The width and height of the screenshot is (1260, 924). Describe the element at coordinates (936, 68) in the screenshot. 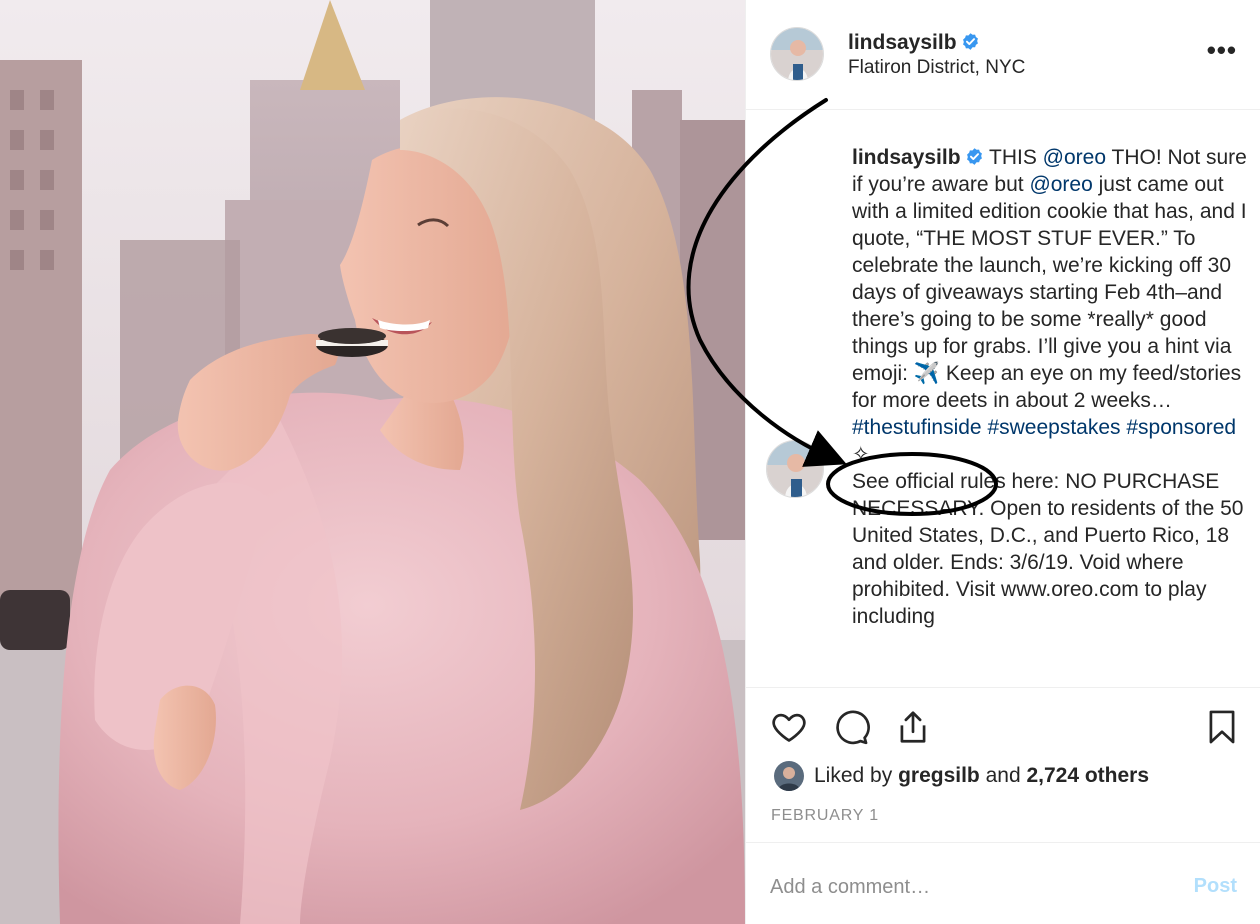

I see `post-location: Flatiron District, NYC` at that location.